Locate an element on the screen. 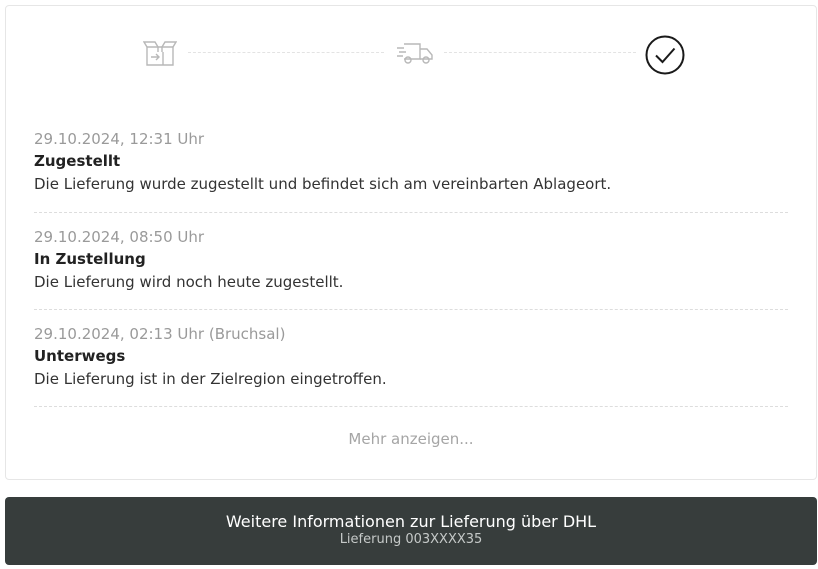 The image size is (818, 569). package-icon is located at coordinates (160, 53).